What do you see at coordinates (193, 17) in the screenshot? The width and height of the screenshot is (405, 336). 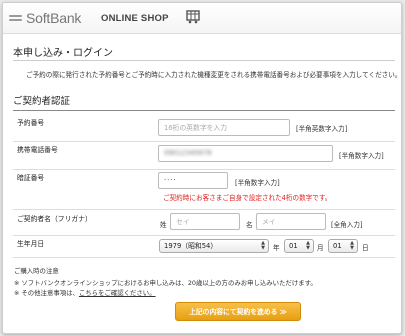 I see `shopping-cart-icon` at bounding box center [193, 17].